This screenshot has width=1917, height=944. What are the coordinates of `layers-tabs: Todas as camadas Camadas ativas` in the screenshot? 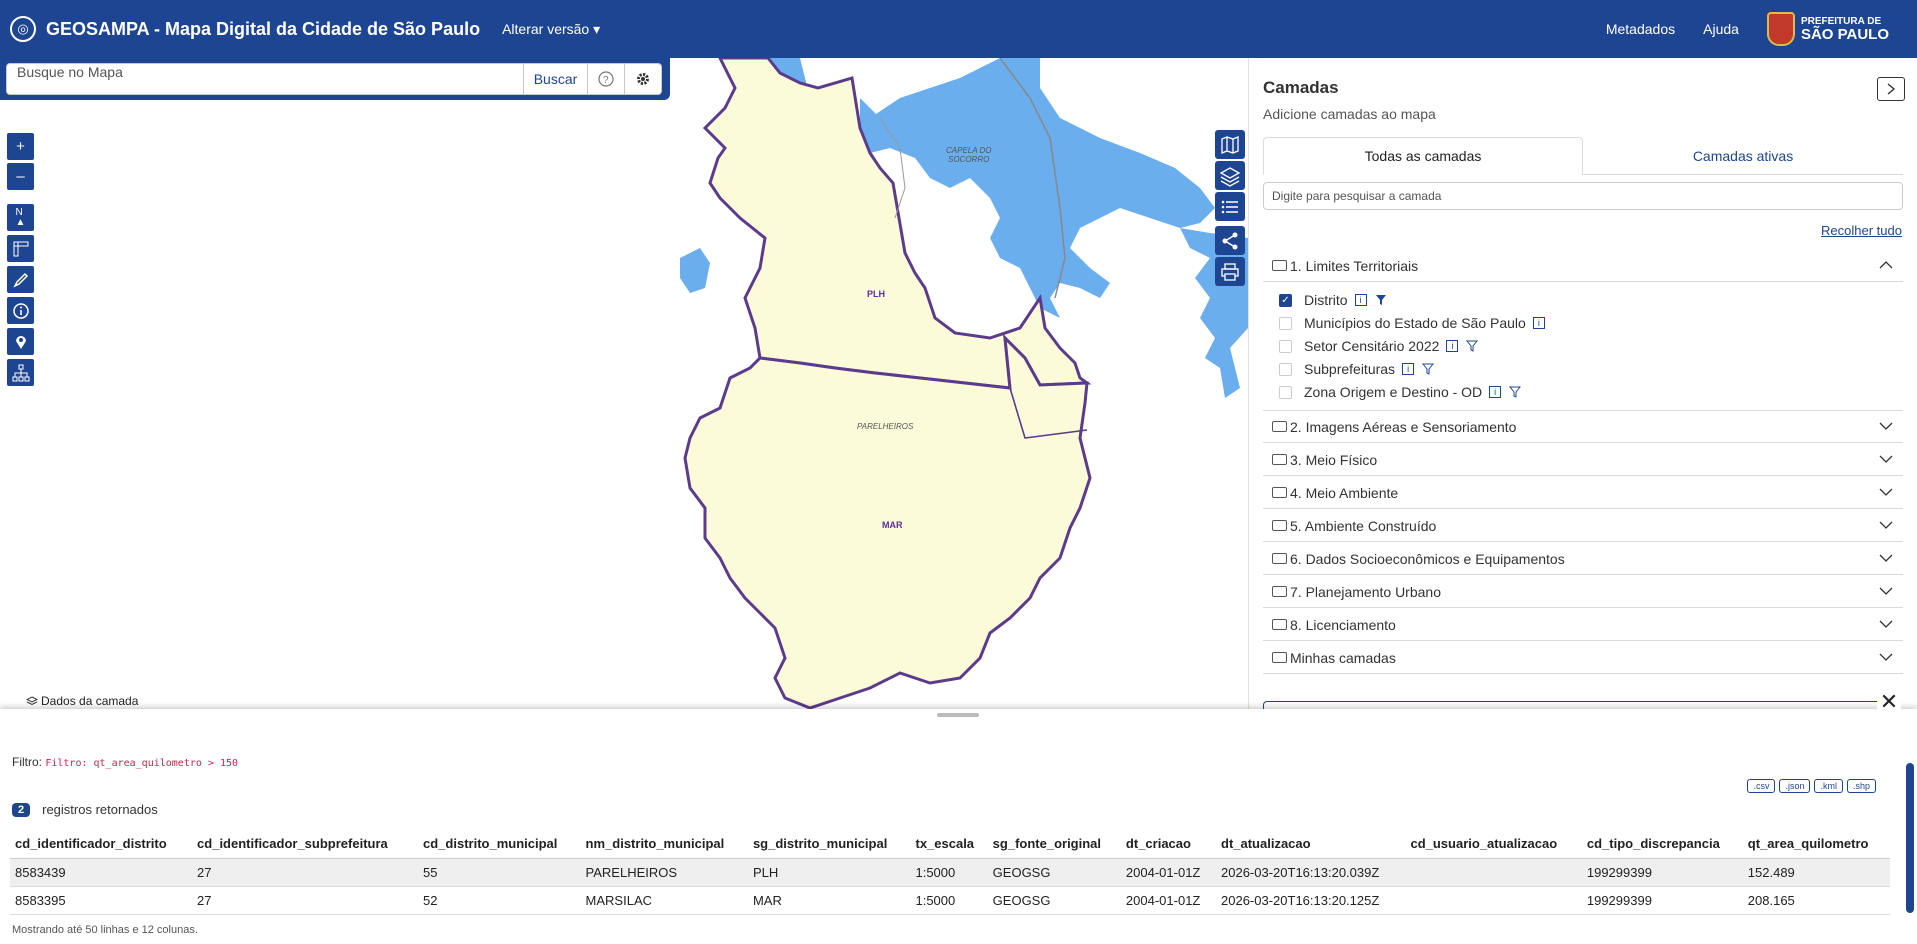 It's located at (1583, 156).